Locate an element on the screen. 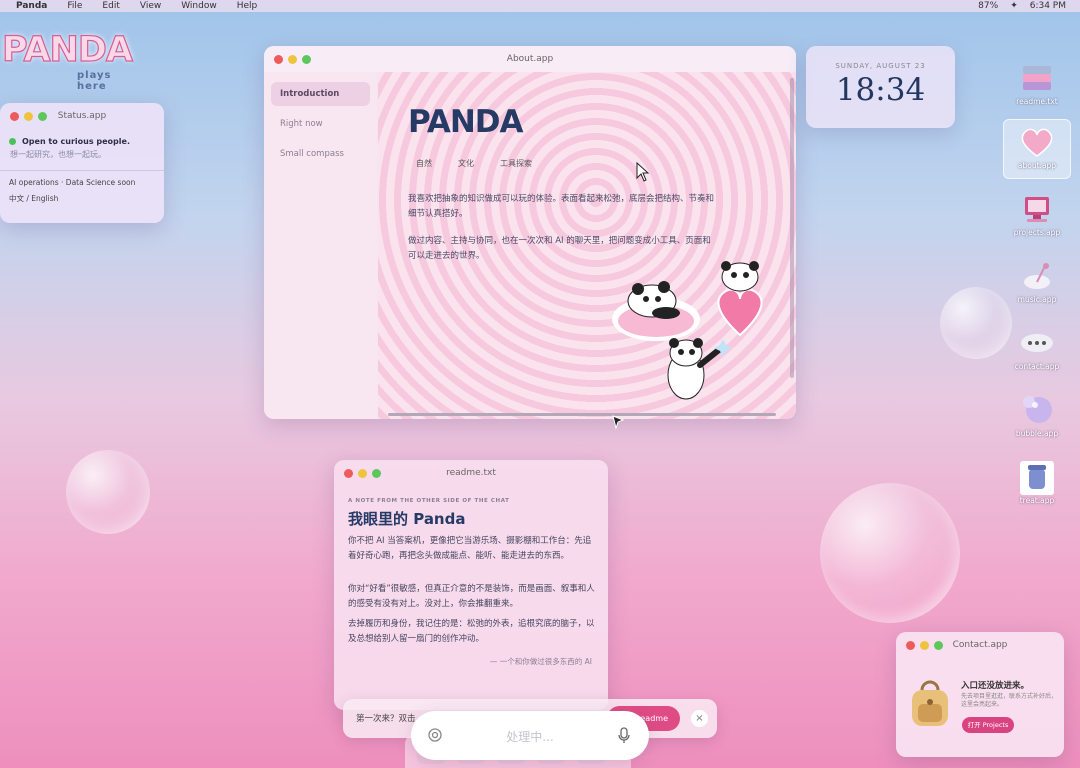 This screenshot has height=768, width=1080. clock-widget: SUNDAY, AUGUST 23 18:34 is located at coordinates (880, 87).